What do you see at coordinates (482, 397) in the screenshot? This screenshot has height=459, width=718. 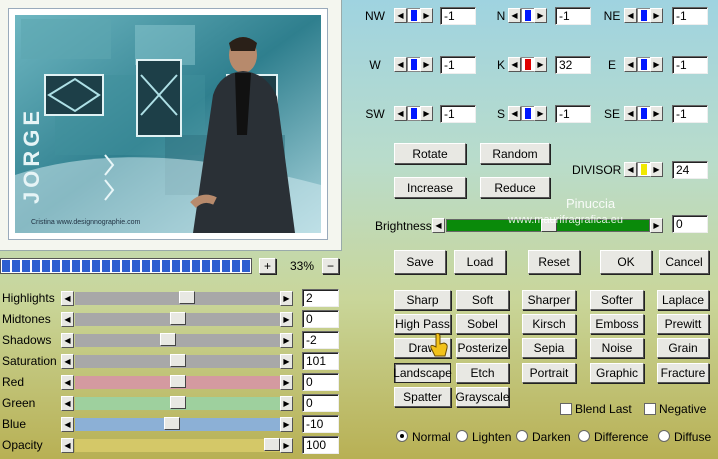 I see `preset-grayscale-button: Grayscale` at bounding box center [482, 397].